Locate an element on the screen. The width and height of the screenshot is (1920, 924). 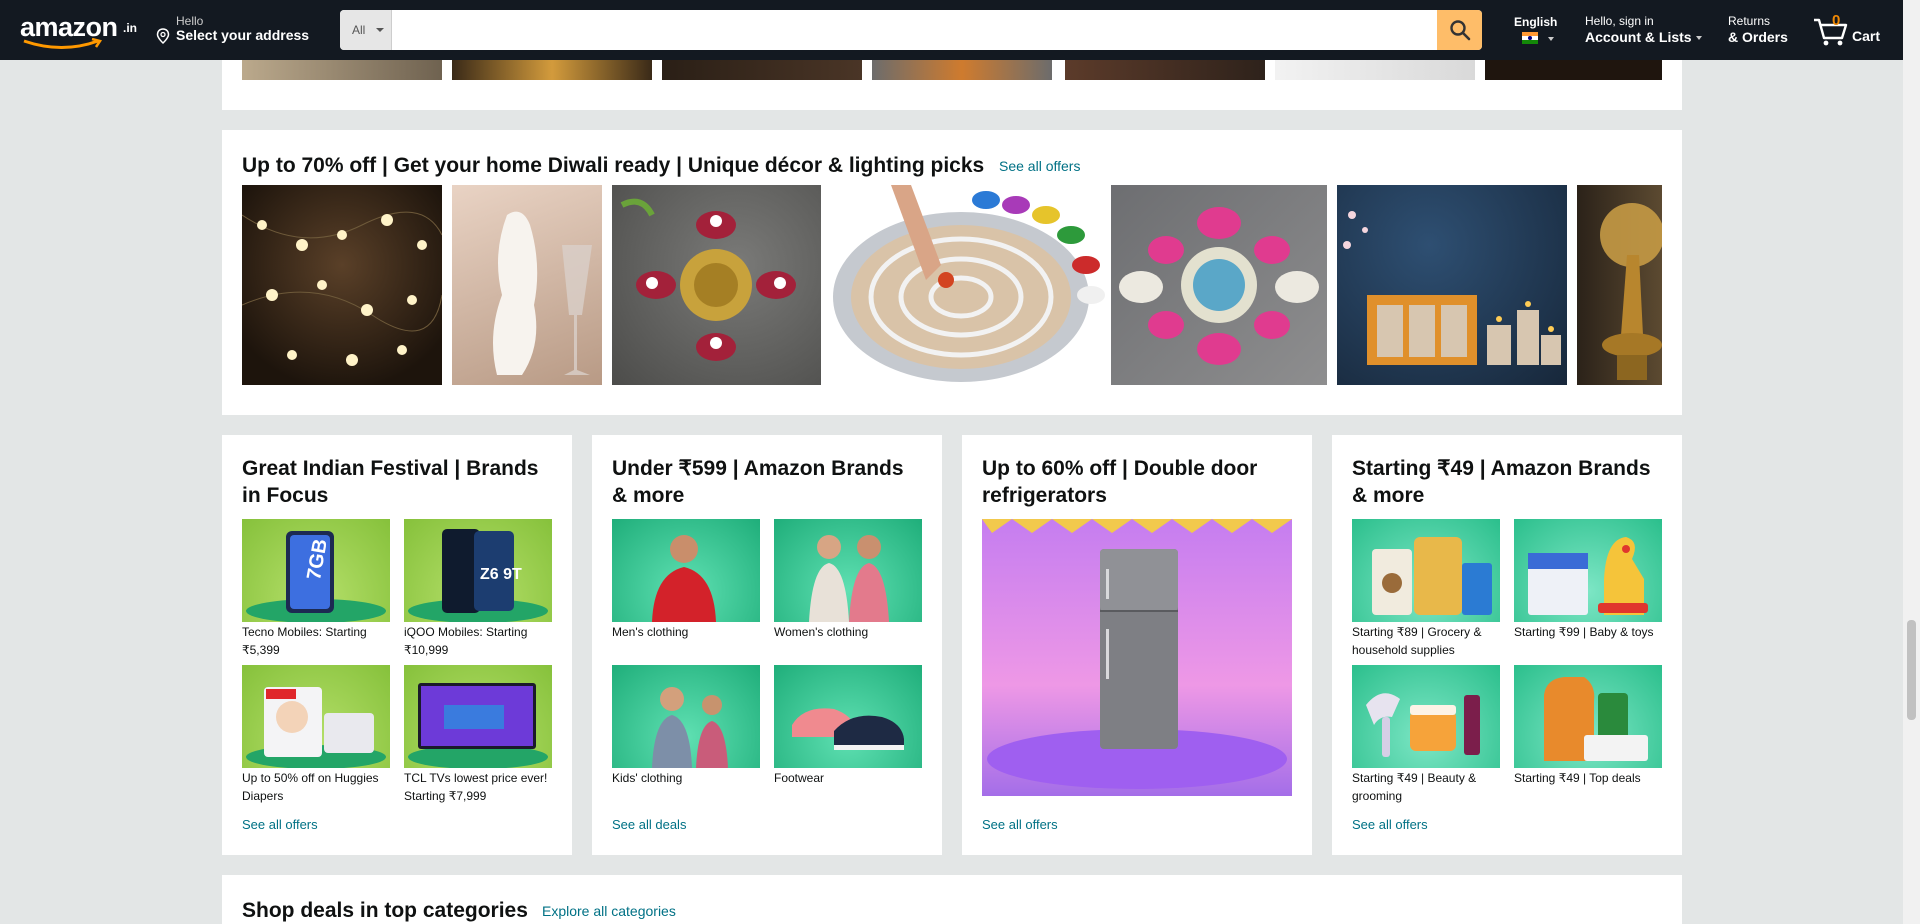
huggies-diapers-image is located at coordinates (316, 716).